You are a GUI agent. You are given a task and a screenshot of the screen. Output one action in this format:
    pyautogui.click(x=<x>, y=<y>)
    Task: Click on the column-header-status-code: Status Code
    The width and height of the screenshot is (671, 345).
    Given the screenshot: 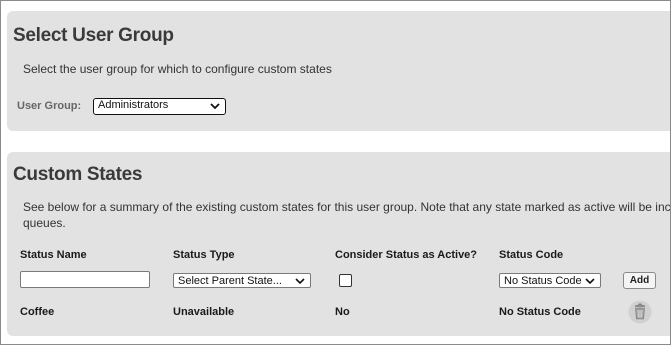 What is the action you would take?
    pyautogui.click(x=531, y=255)
    